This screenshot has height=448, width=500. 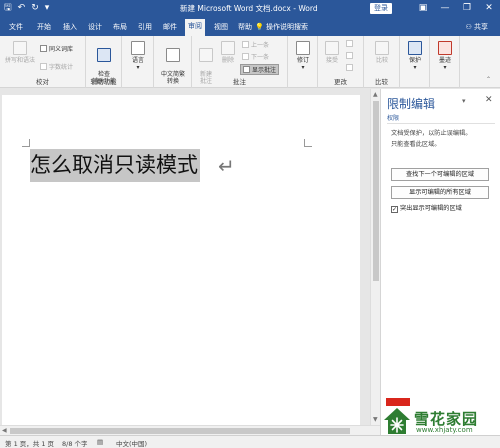 What do you see at coordinates (303, 56) in the screenshot?
I see `track-changes-button: 修订 ▾` at bounding box center [303, 56].